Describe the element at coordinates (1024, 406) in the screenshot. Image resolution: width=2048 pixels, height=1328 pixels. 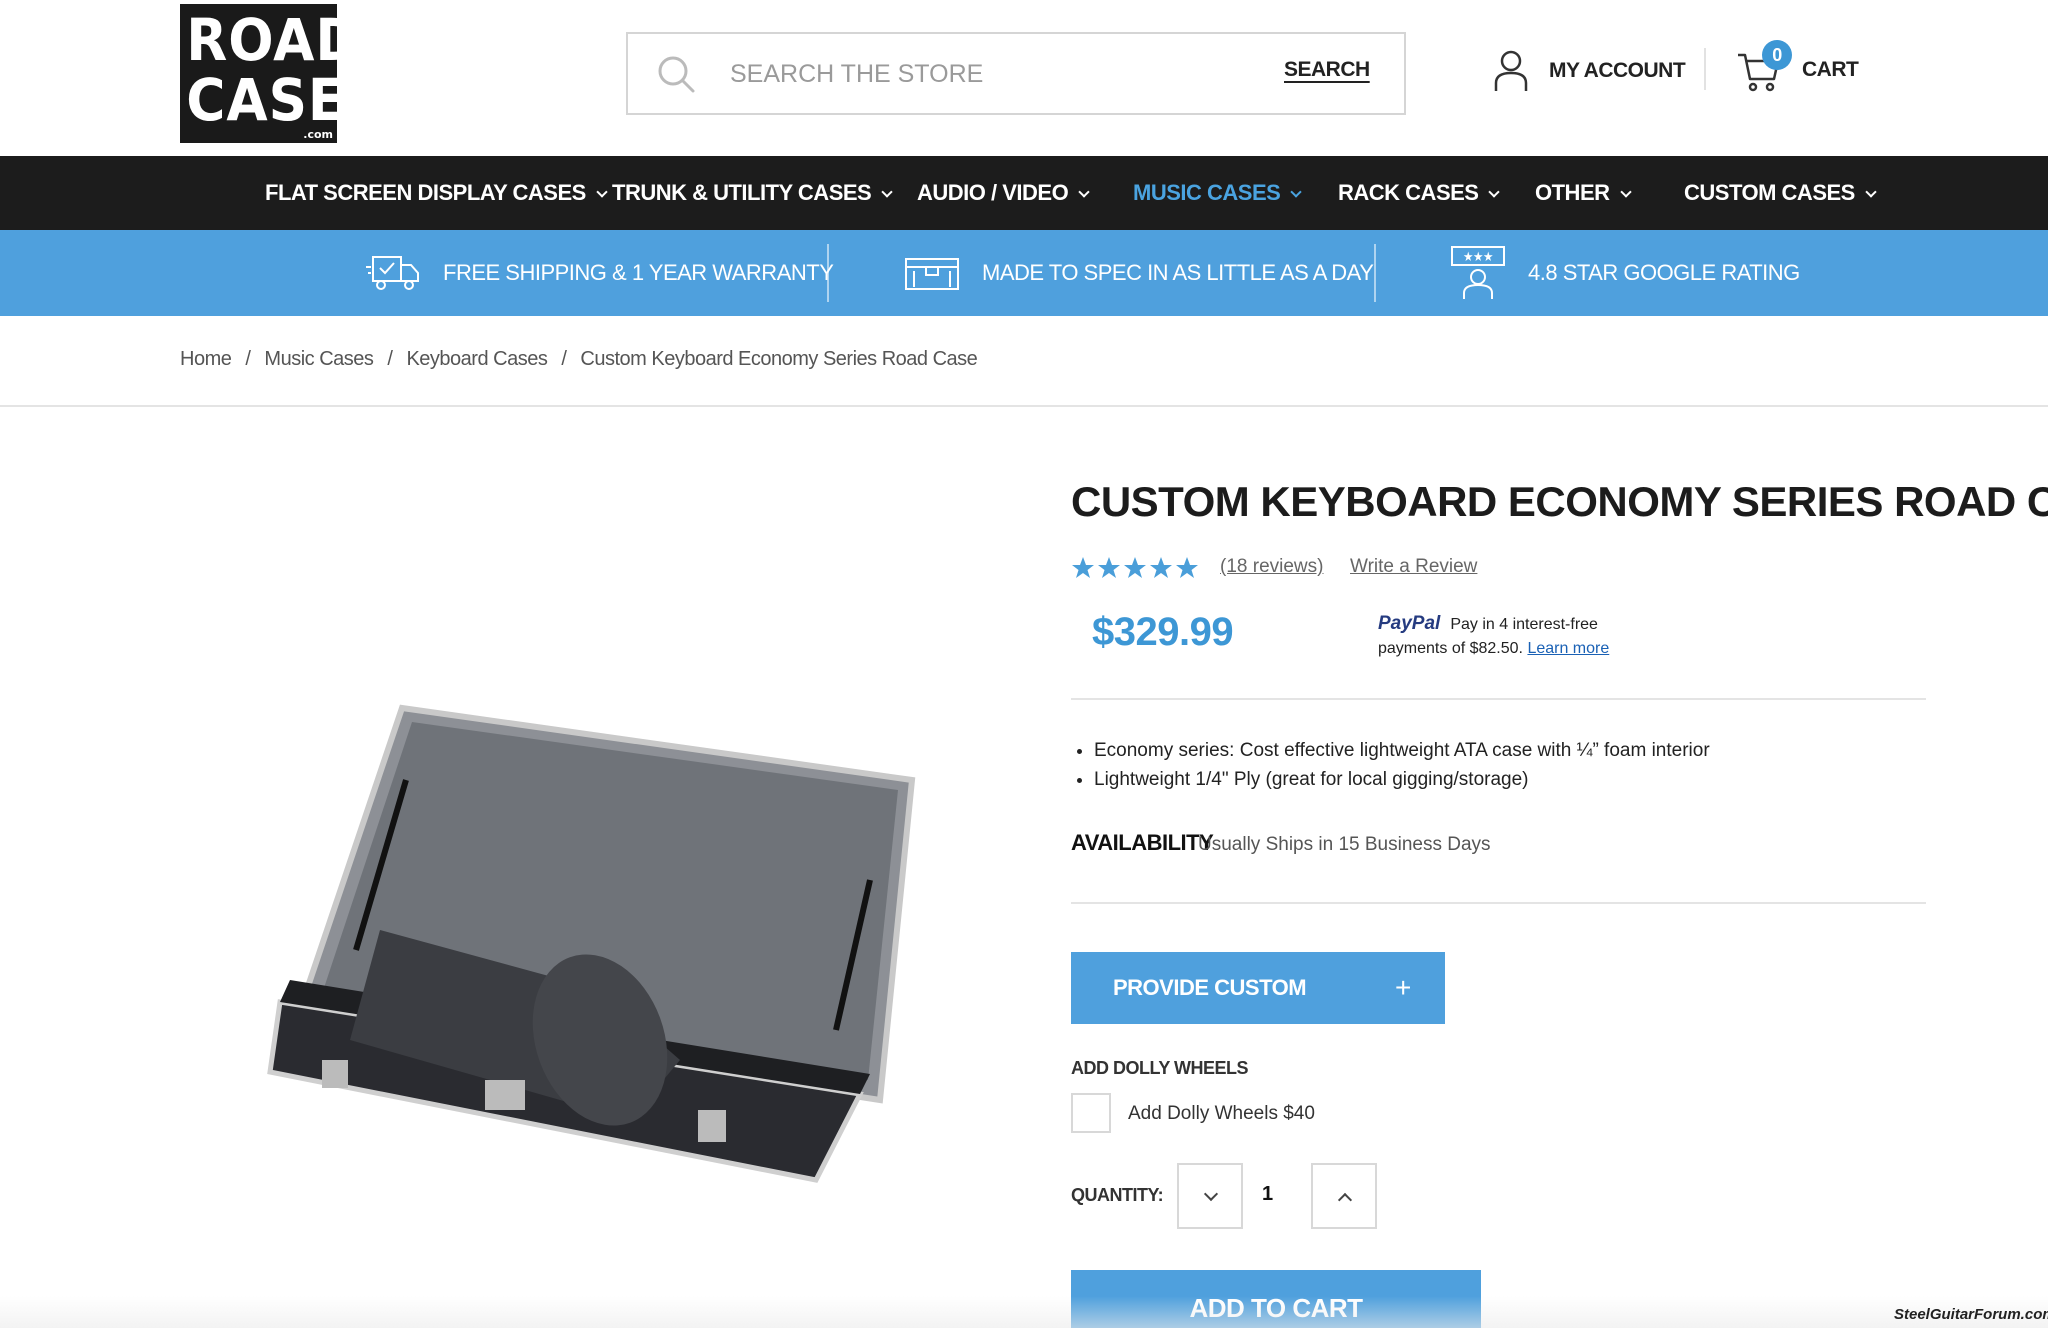
I see `breadcrumb-divider` at that location.